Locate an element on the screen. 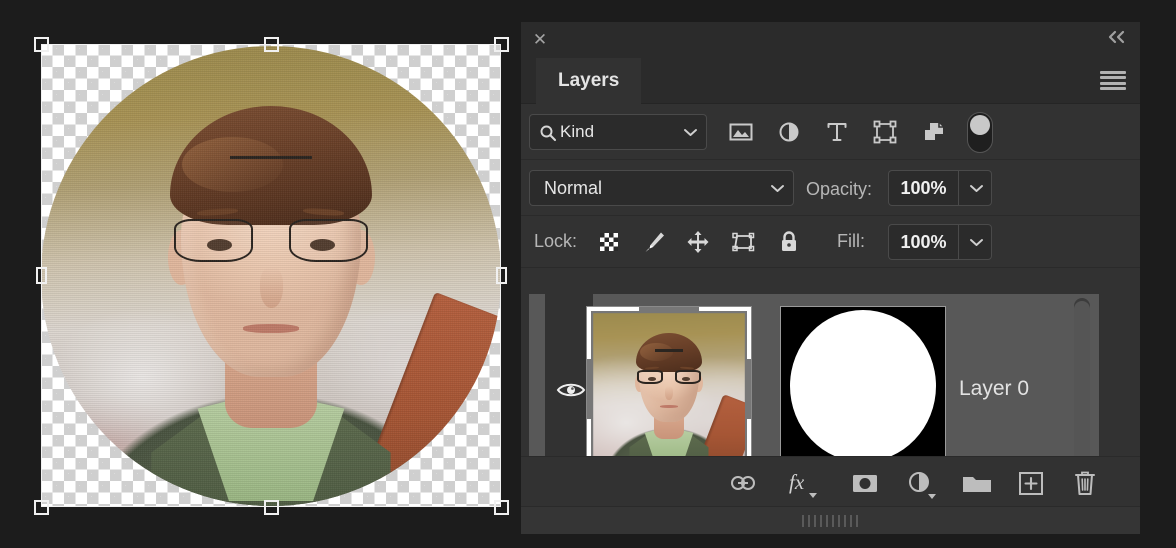 Image resolution: width=1176 pixels, height=548 pixels. thumb-bridge is located at coordinates (669, 350).